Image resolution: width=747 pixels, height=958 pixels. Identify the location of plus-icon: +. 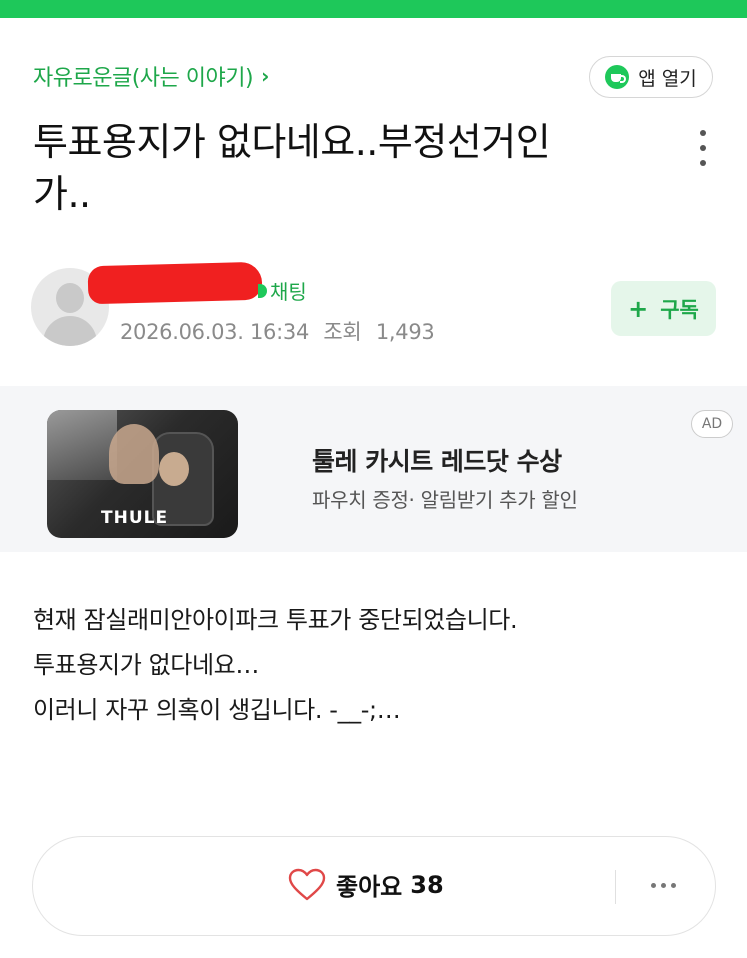
(638, 308).